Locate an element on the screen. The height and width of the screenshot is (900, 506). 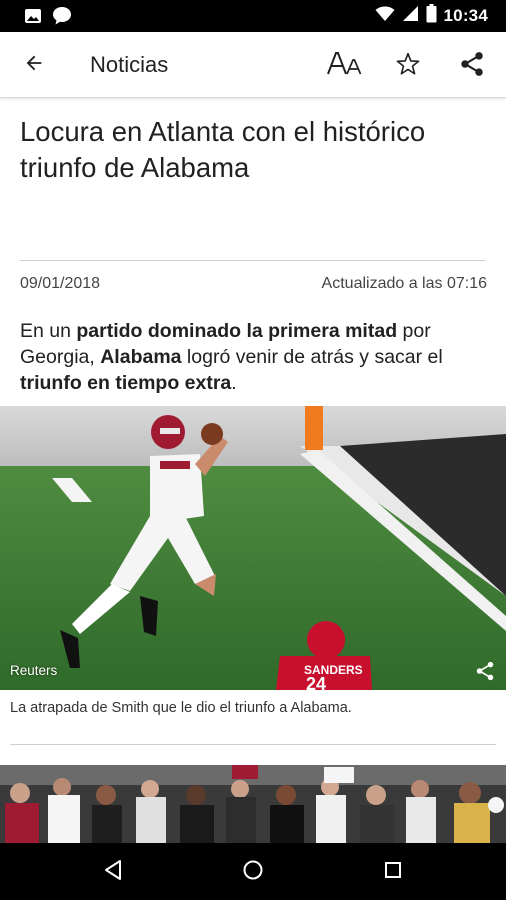
nav-home-button is located at coordinates (253, 872).